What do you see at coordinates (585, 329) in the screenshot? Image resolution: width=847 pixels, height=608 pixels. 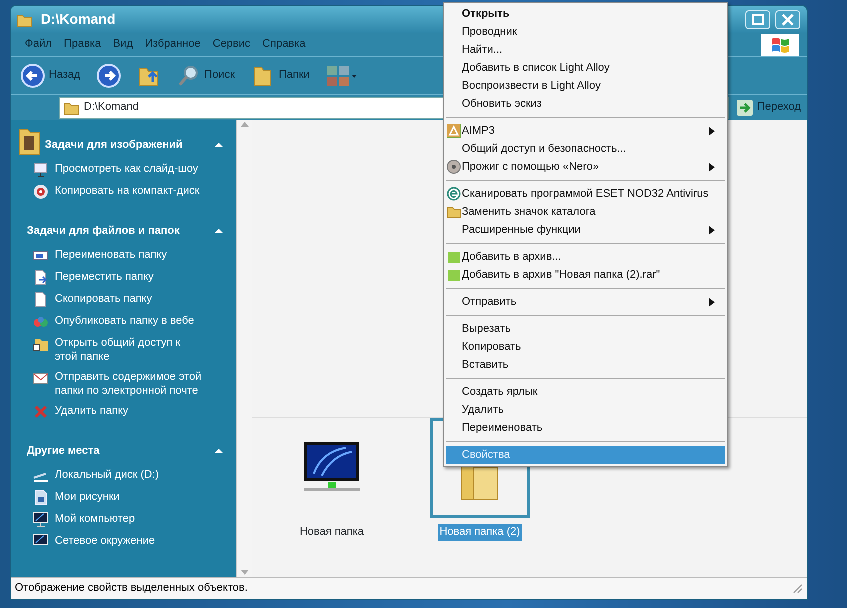 I see `menu-item: Вырезать` at bounding box center [585, 329].